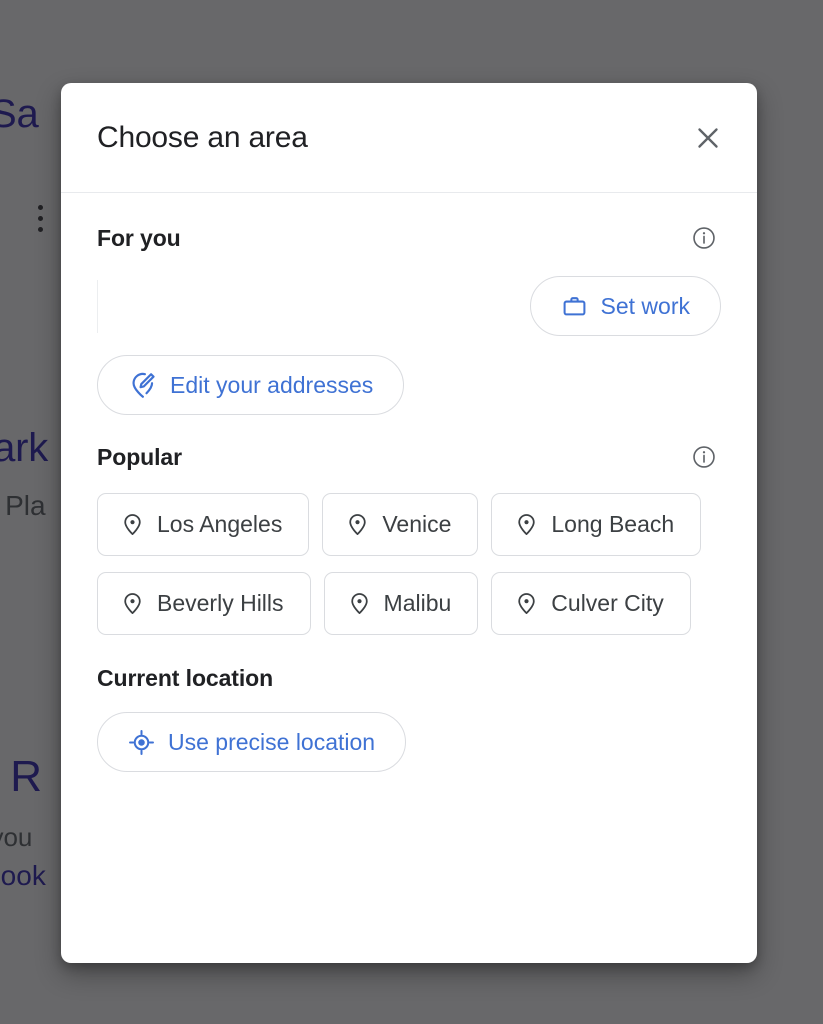 The width and height of the screenshot is (823, 1024). I want to click on for-you-info-button, so click(704, 238).